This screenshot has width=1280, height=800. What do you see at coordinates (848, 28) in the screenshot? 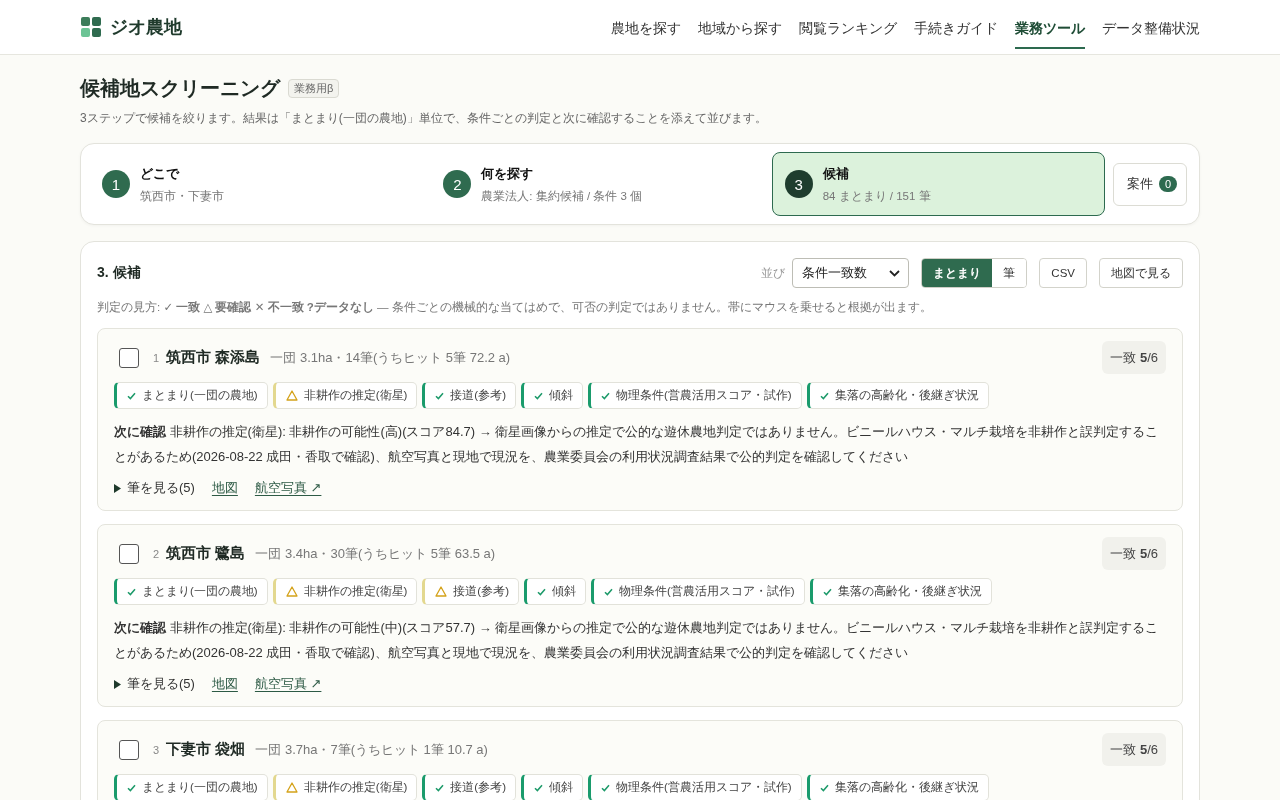
I see `nav-link: 閲覧ランキング` at bounding box center [848, 28].